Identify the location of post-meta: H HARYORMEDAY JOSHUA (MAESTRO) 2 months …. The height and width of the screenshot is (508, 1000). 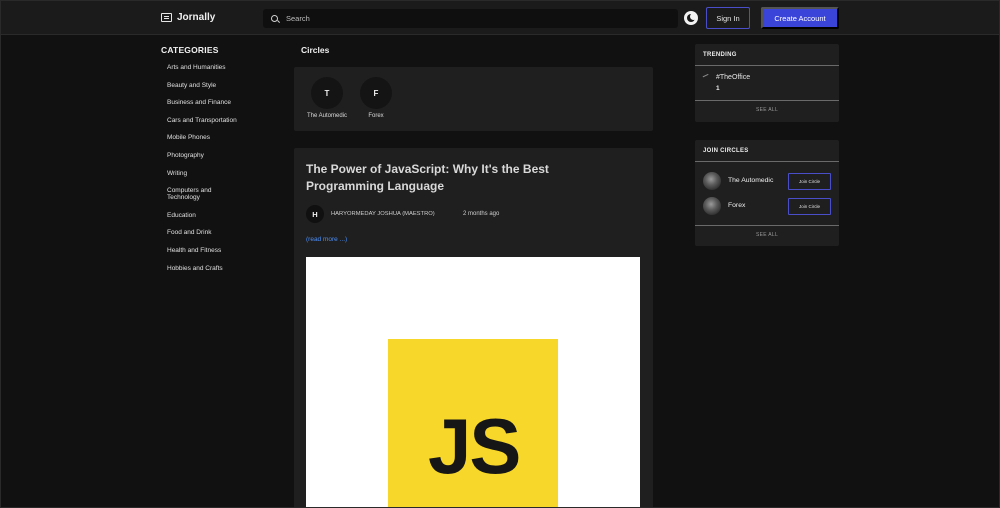
(402, 214).